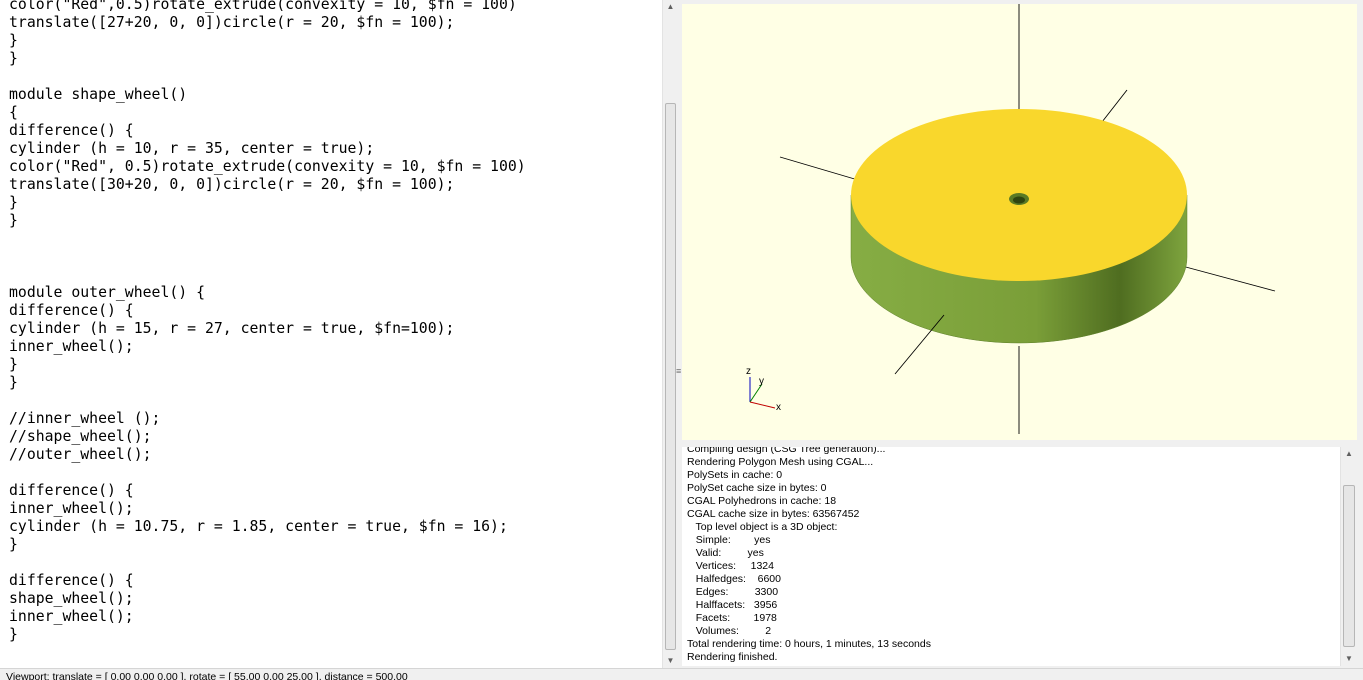  What do you see at coordinates (763, 389) in the screenshot?
I see `axis-indicator: z y x` at bounding box center [763, 389].